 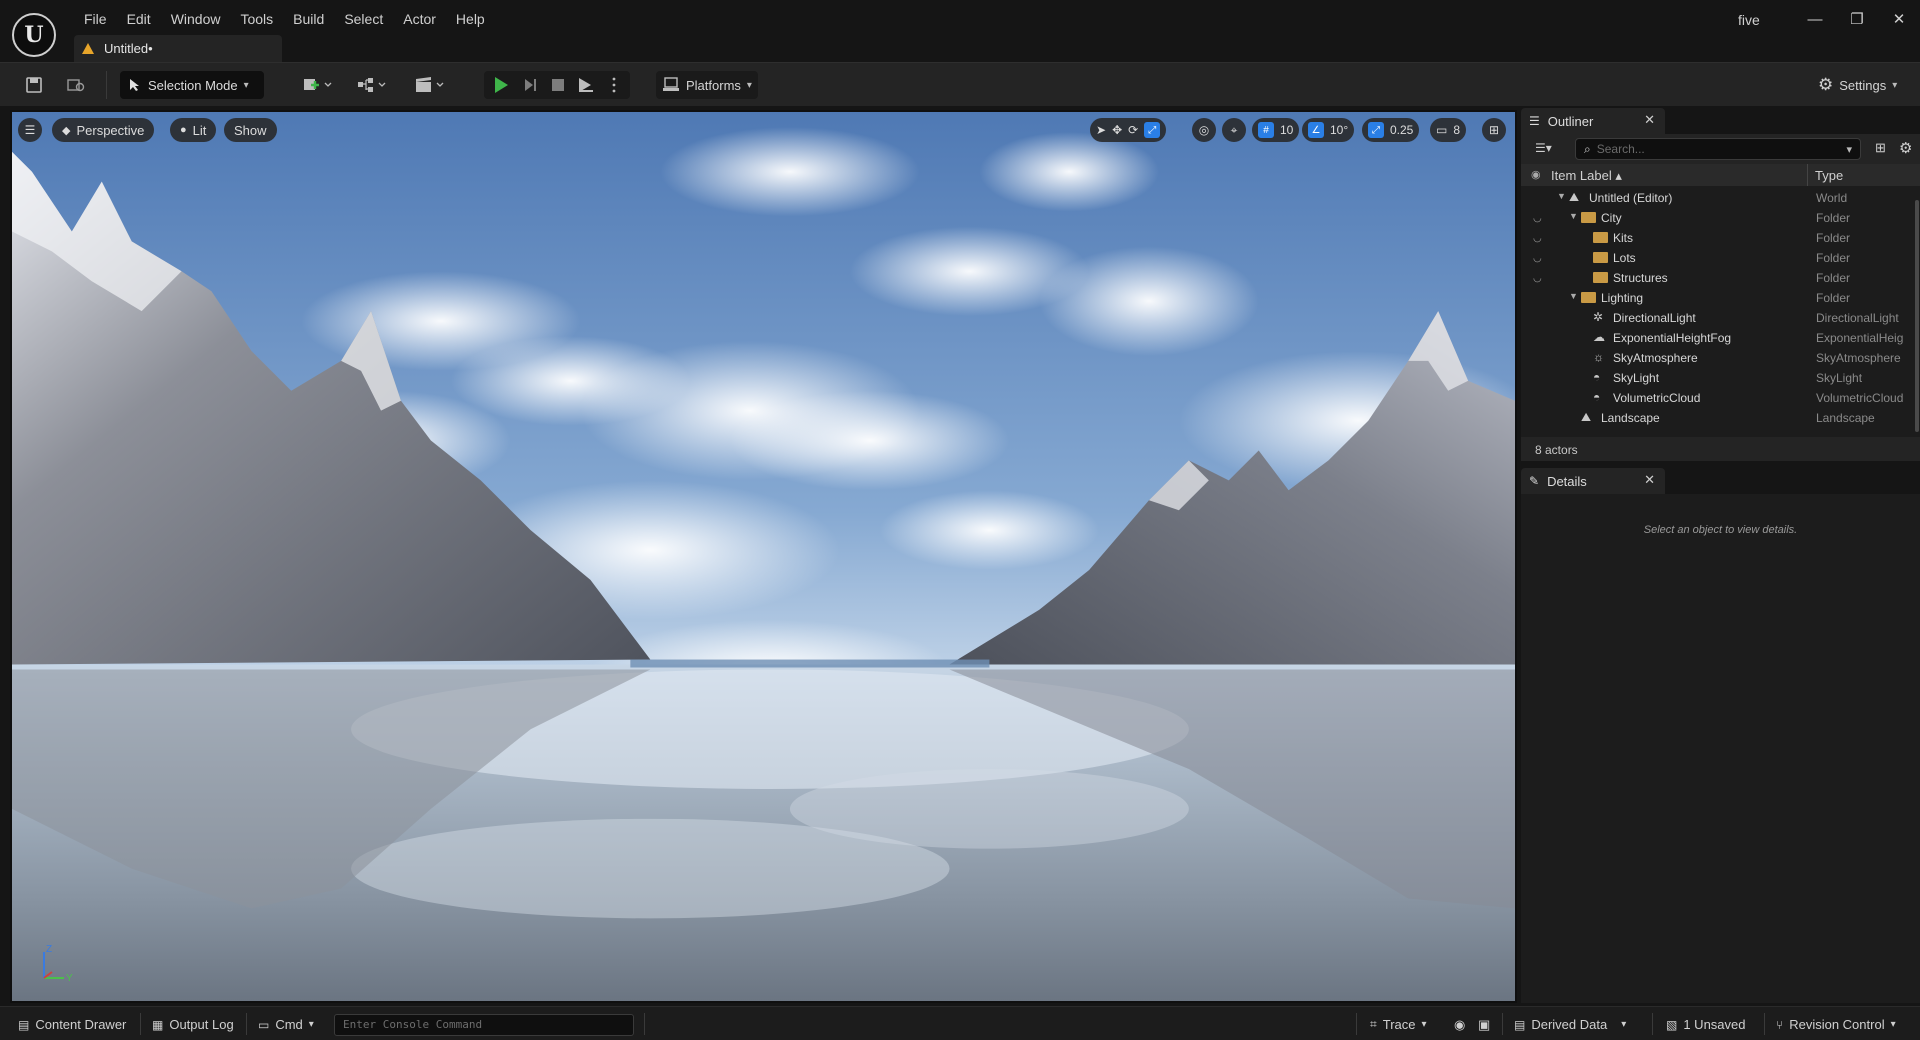 I want to click on platforms-dropdown: Platforms ▾, so click(x=707, y=85).